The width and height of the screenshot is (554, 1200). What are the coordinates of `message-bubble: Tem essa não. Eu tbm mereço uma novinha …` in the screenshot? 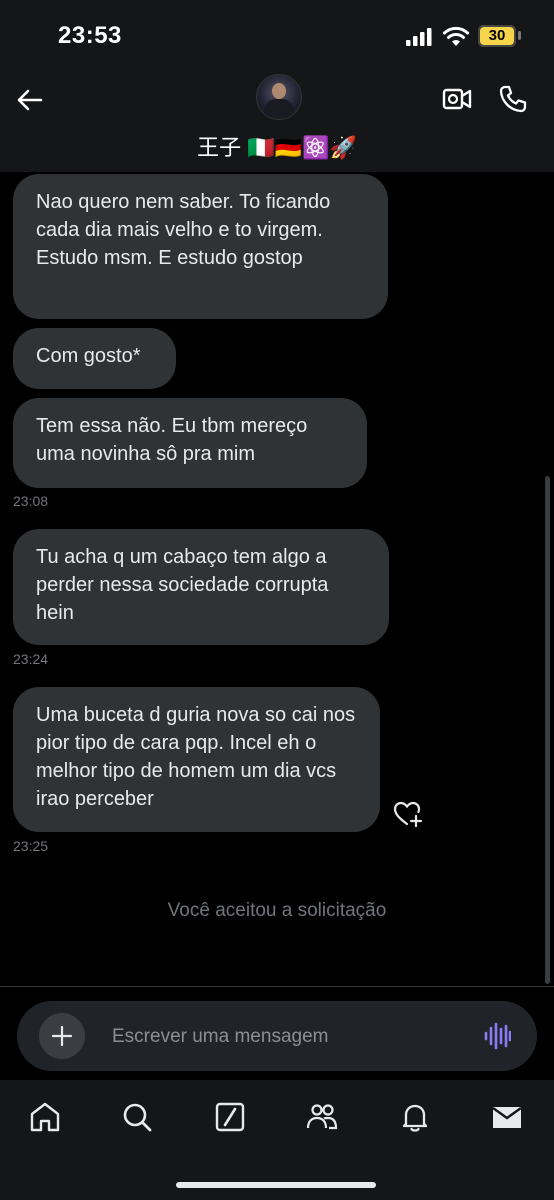 It's located at (190, 443).